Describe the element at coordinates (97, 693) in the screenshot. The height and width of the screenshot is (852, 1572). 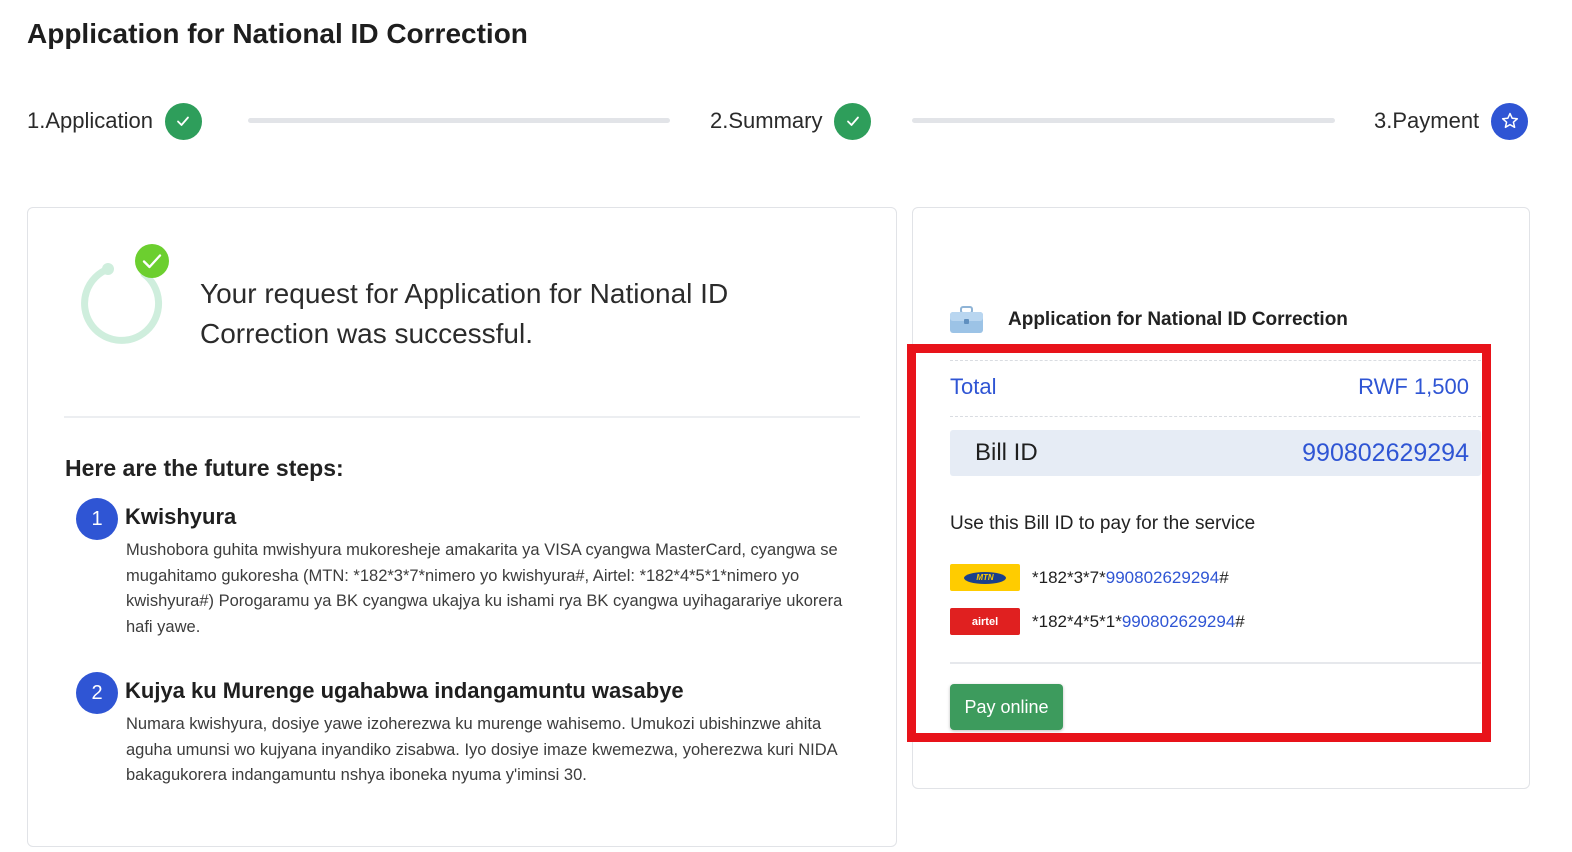
I see `step-number-badge: 2` at that location.